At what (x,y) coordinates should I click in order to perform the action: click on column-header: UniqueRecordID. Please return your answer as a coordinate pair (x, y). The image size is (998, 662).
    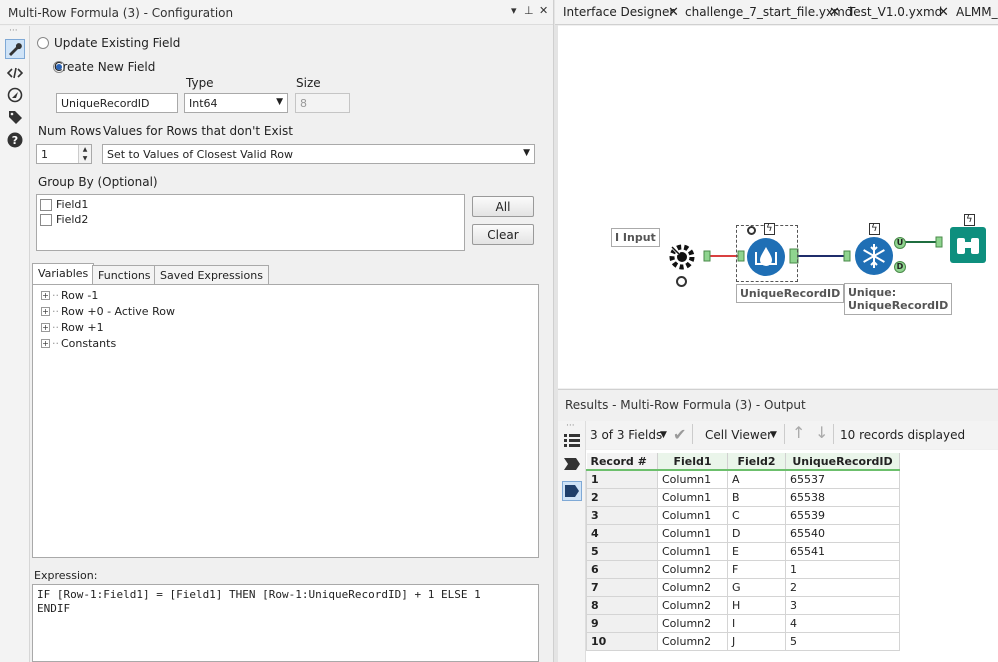
    Looking at the image, I should click on (842, 462).